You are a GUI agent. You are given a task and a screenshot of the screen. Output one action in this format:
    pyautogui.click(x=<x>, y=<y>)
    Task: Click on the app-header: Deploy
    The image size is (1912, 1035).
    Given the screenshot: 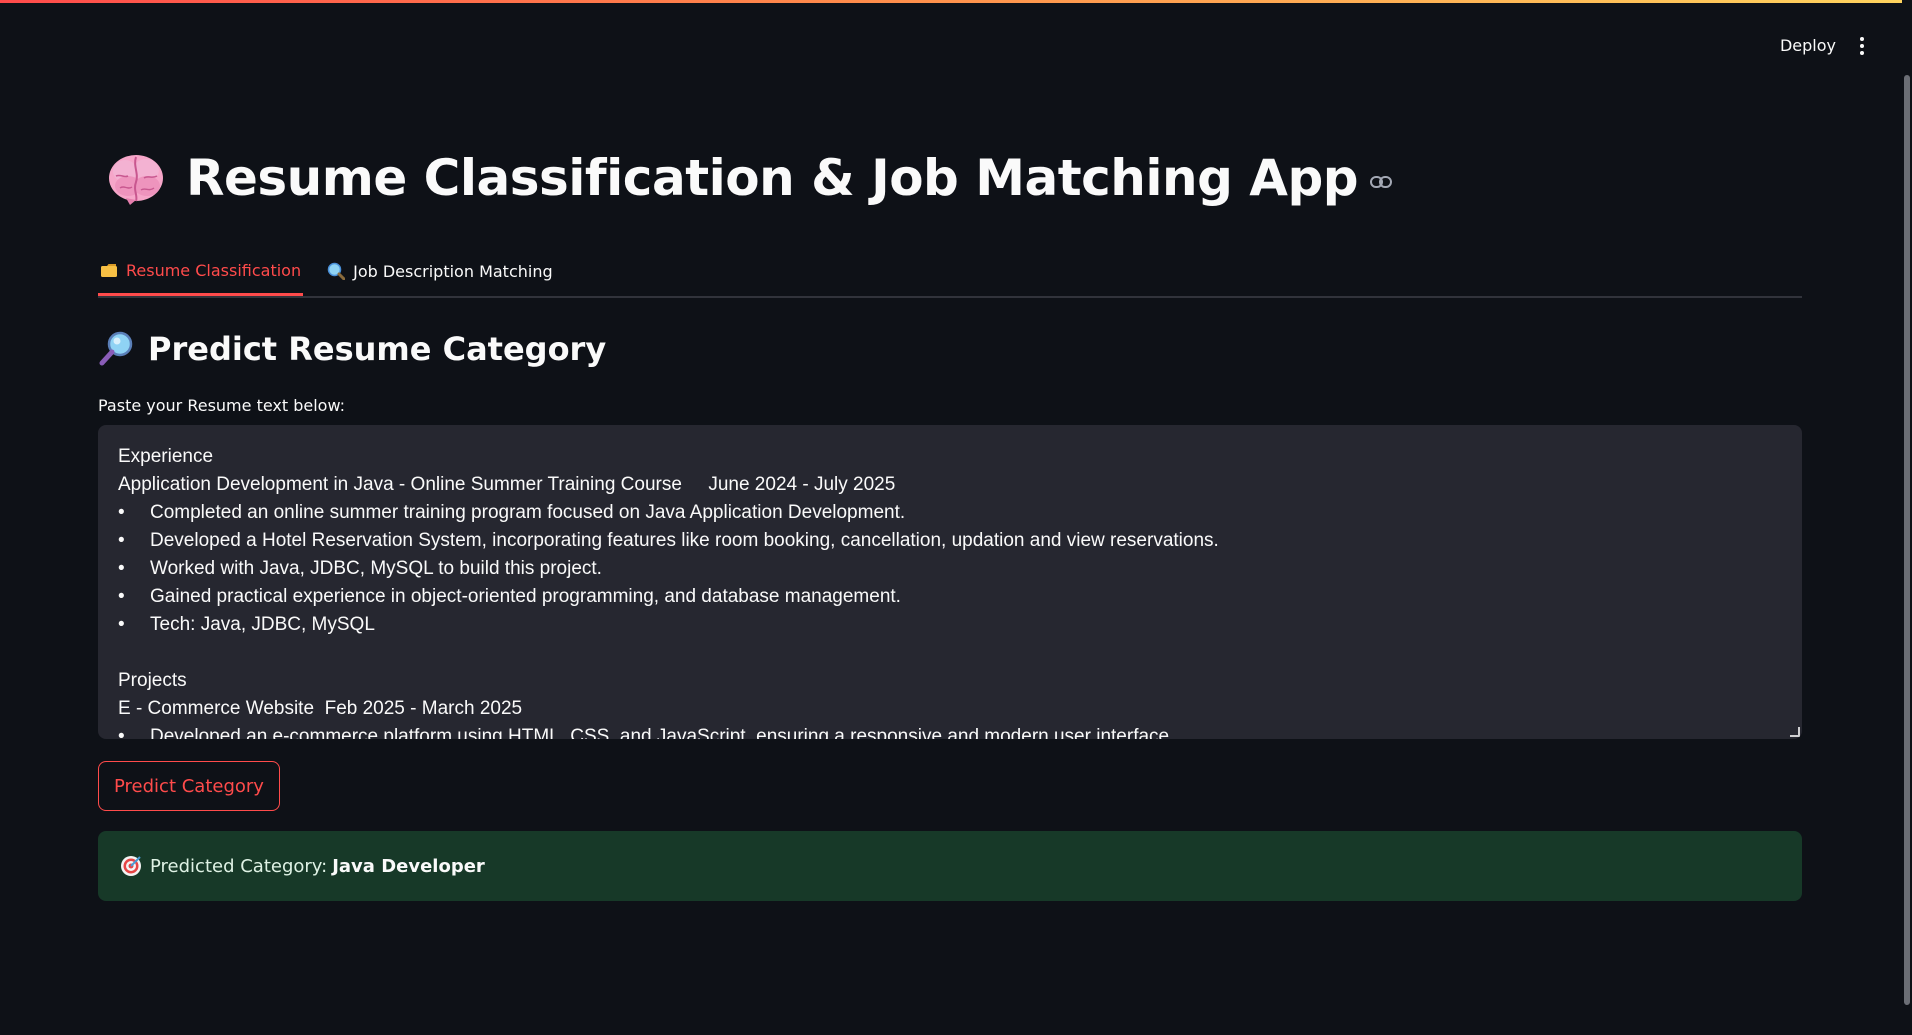 What is the action you would take?
    pyautogui.click(x=1762, y=45)
    